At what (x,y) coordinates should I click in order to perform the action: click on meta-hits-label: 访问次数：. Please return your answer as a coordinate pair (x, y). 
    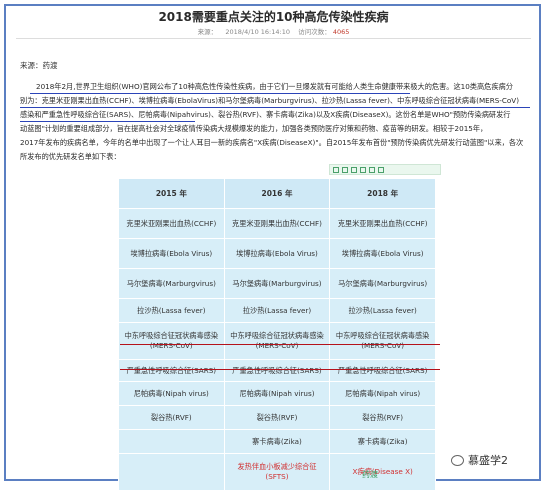
    Looking at the image, I should click on (314, 32).